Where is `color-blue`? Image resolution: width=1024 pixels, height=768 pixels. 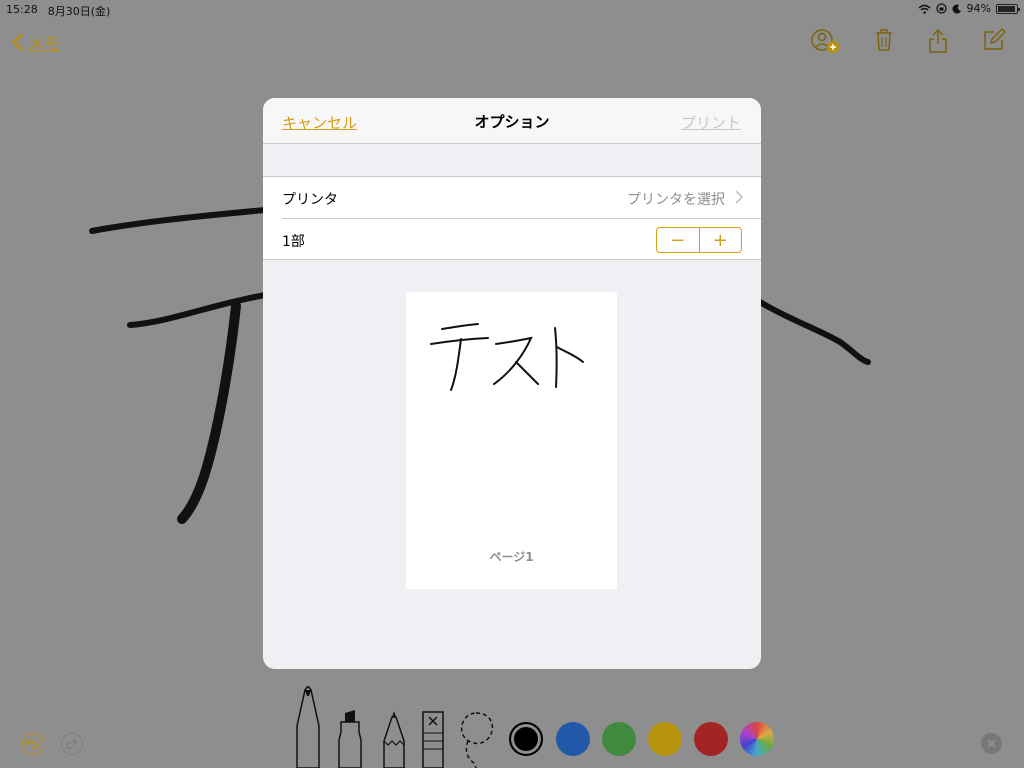
color-blue is located at coordinates (573, 739).